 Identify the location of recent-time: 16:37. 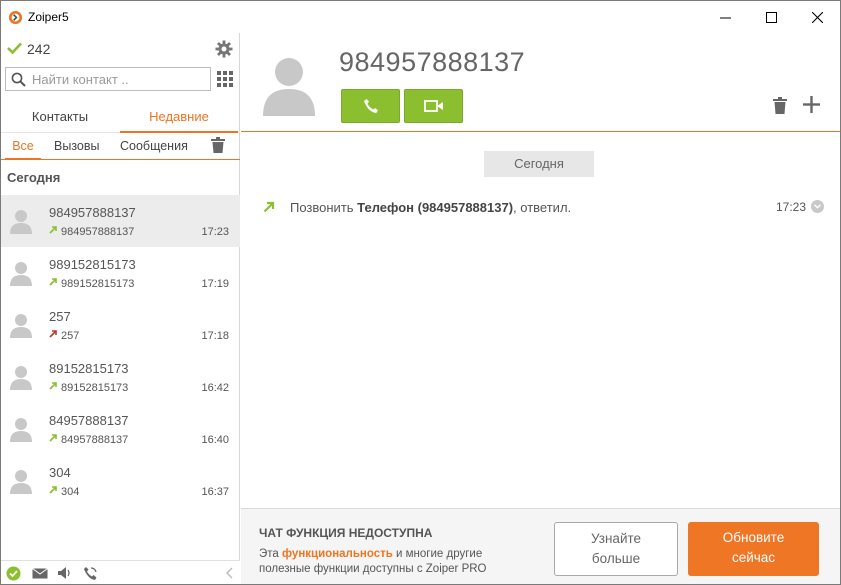
(215, 492).